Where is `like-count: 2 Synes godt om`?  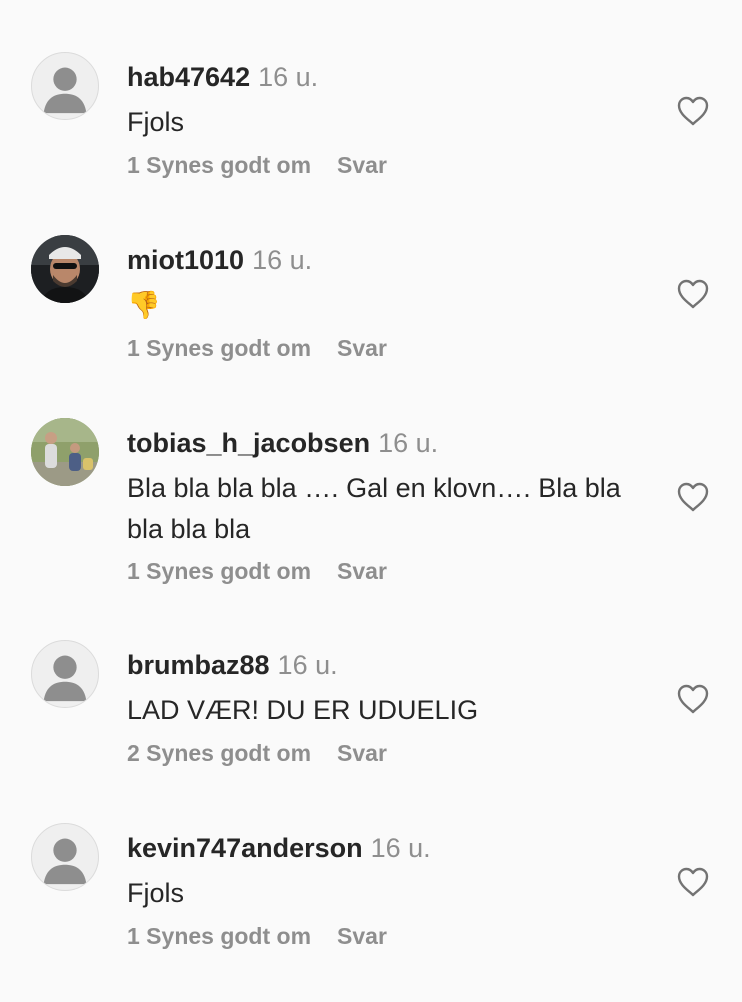
like-count: 2 Synes godt om is located at coordinates (219, 753).